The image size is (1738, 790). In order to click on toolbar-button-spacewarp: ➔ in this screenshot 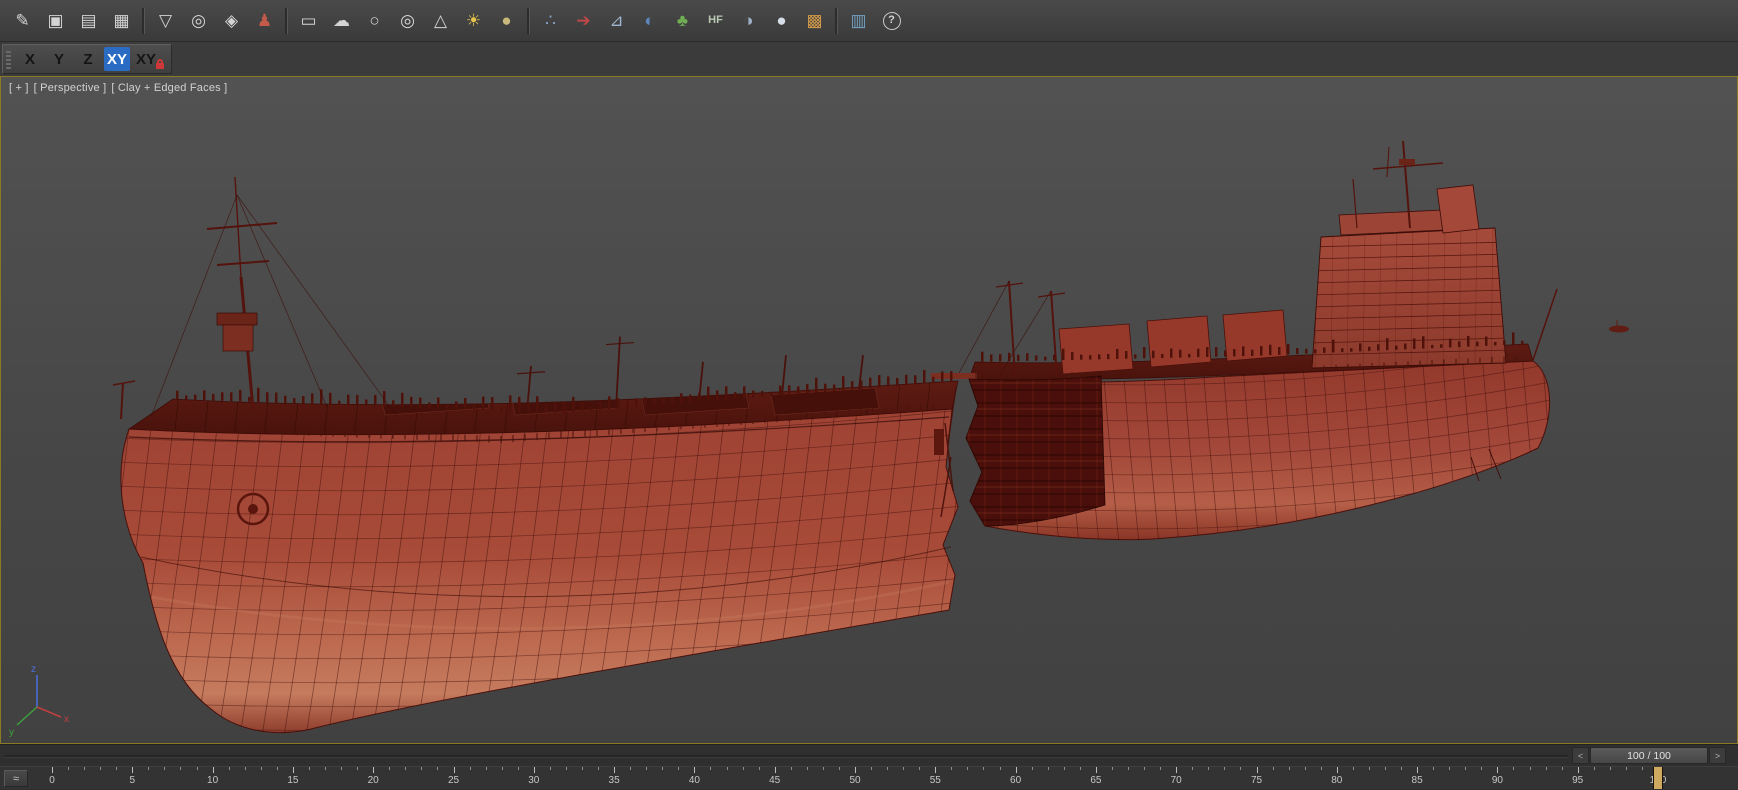, I will do `click(583, 21)`.